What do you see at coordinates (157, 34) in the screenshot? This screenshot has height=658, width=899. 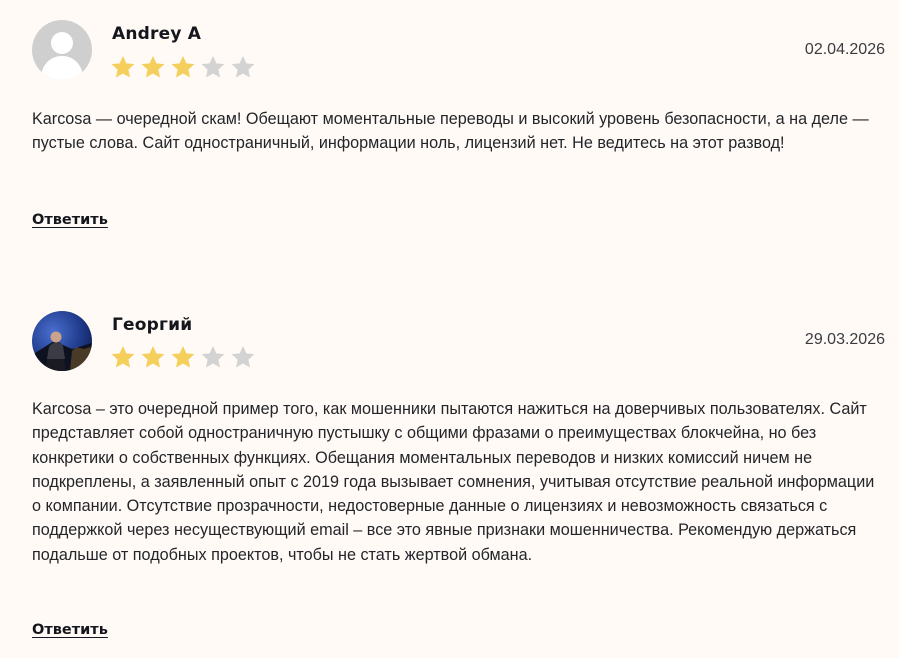 I see `review-author: Andrey A` at bounding box center [157, 34].